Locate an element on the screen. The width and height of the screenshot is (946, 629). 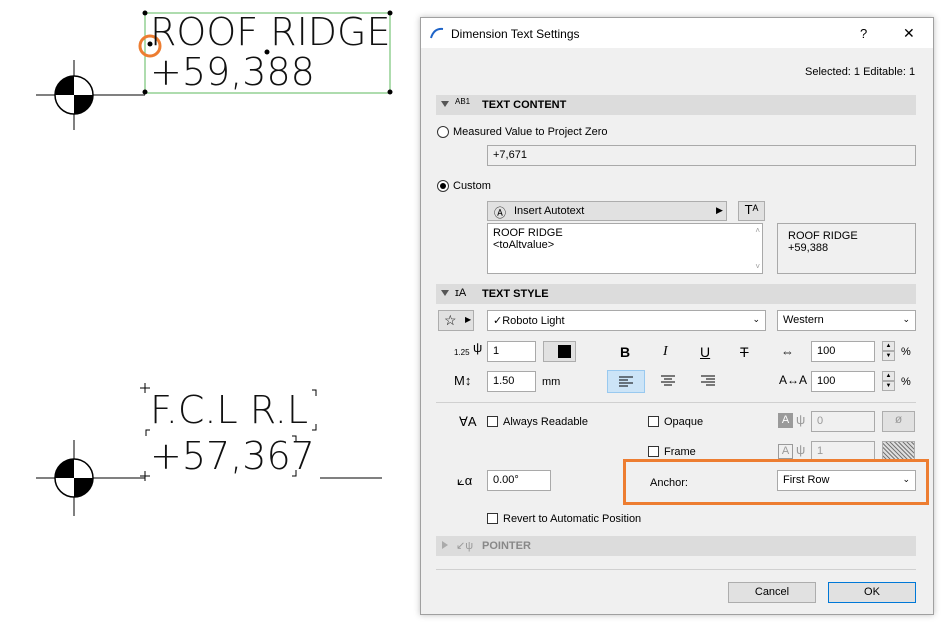
custom-text-area: ROOF RIDGE <toAltvalue> ˄ ˅ is located at coordinates (625, 248).